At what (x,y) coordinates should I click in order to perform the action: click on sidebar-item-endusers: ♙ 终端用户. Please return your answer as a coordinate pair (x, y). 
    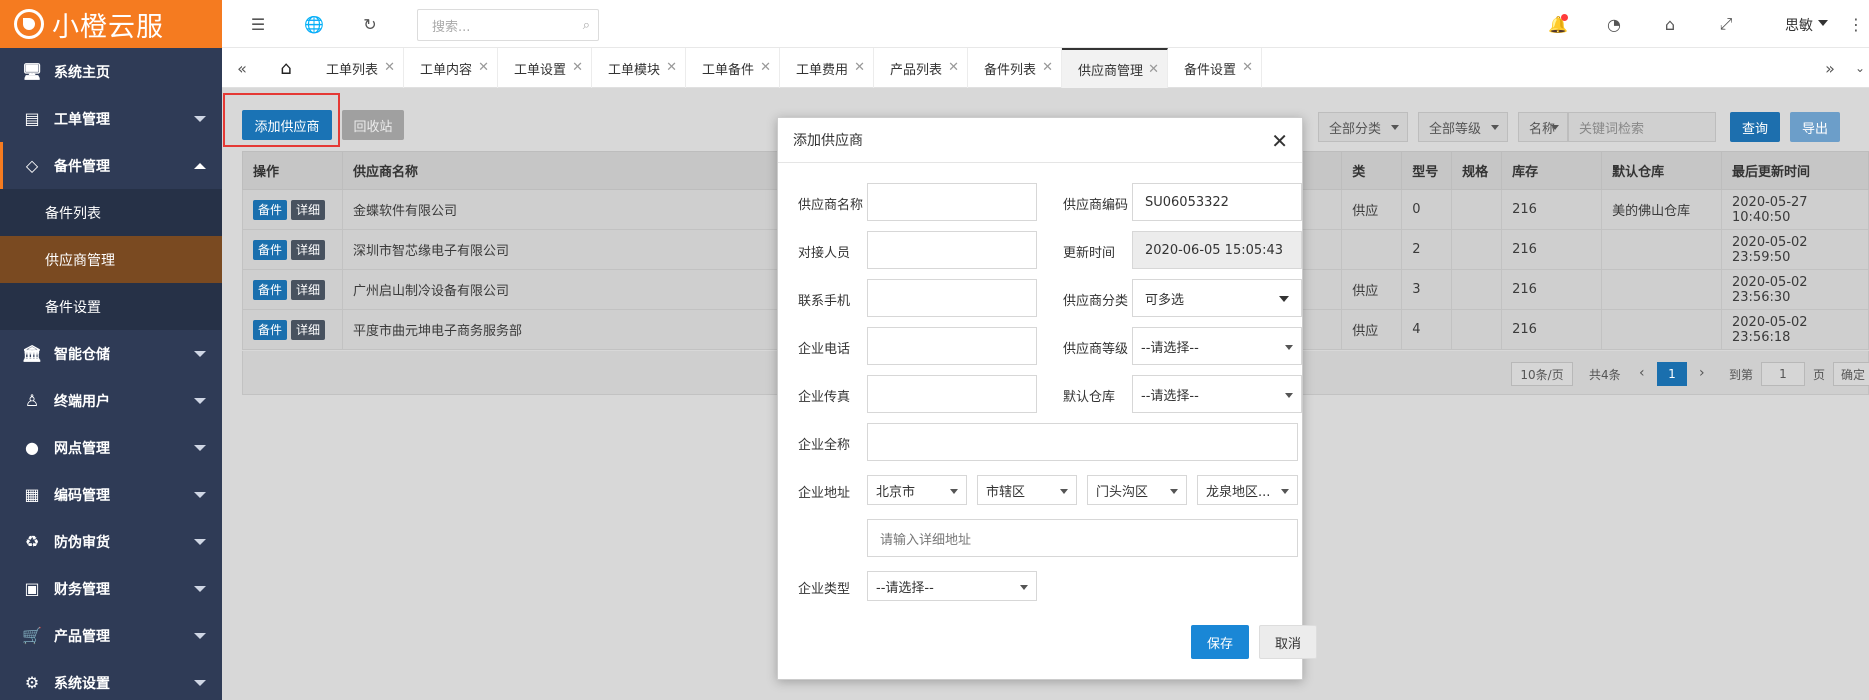
    Looking at the image, I should click on (111, 400).